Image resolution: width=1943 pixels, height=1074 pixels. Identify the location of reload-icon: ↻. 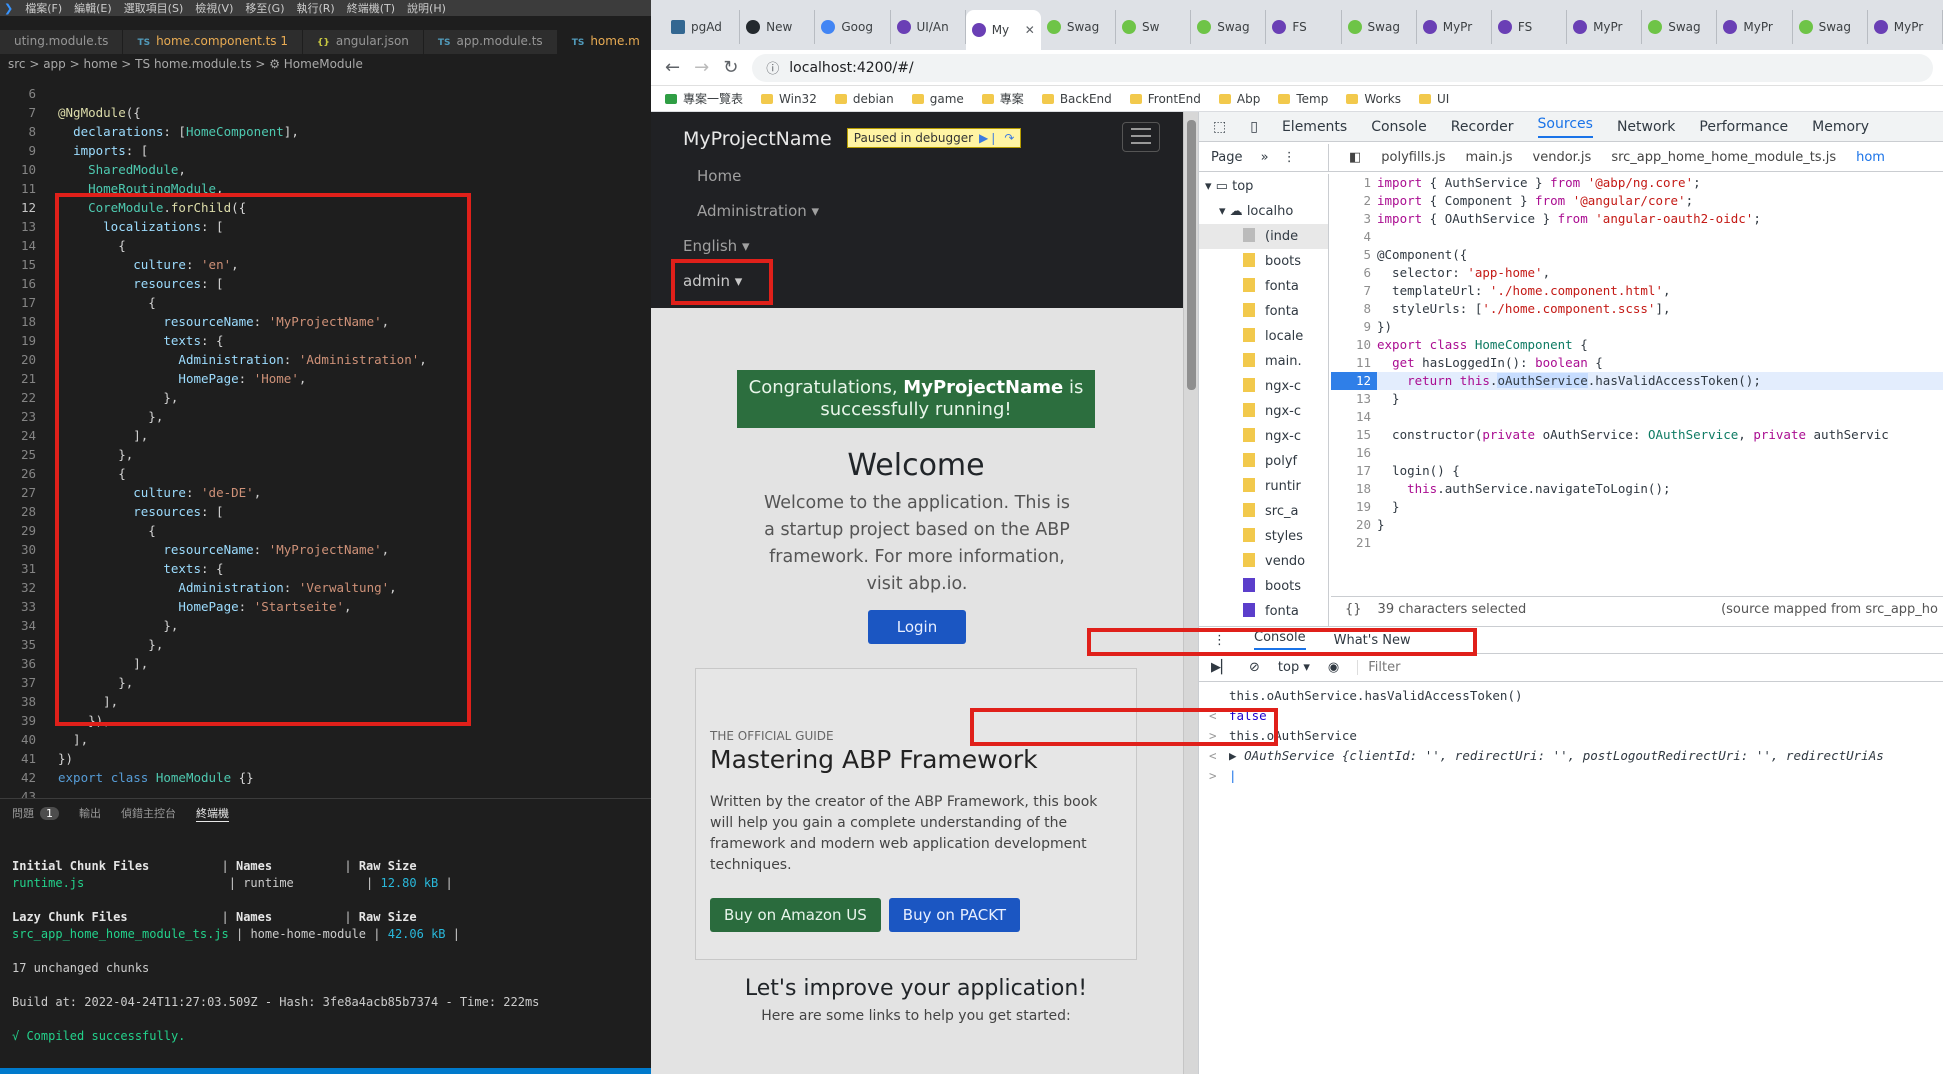
(730, 67).